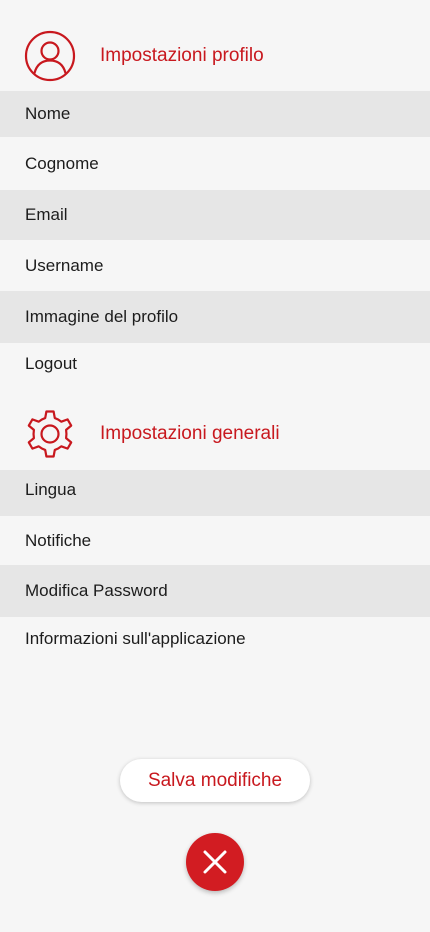 Image resolution: width=430 pixels, height=932 pixels. What do you see at coordinates (215, 215) in the screenshot?
I see `row-email: Email` at bounding box center [215, 215].